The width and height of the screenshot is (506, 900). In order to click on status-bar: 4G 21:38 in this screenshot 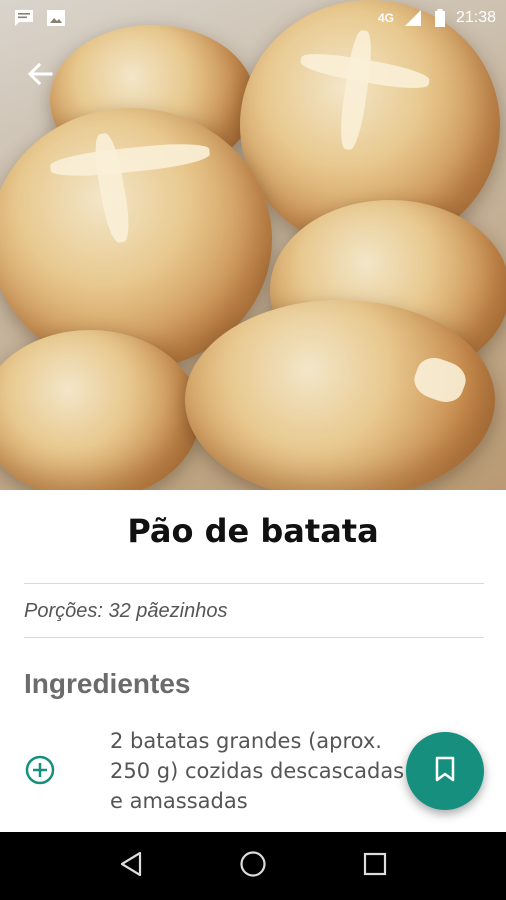, I will do `click(253, 18)`.